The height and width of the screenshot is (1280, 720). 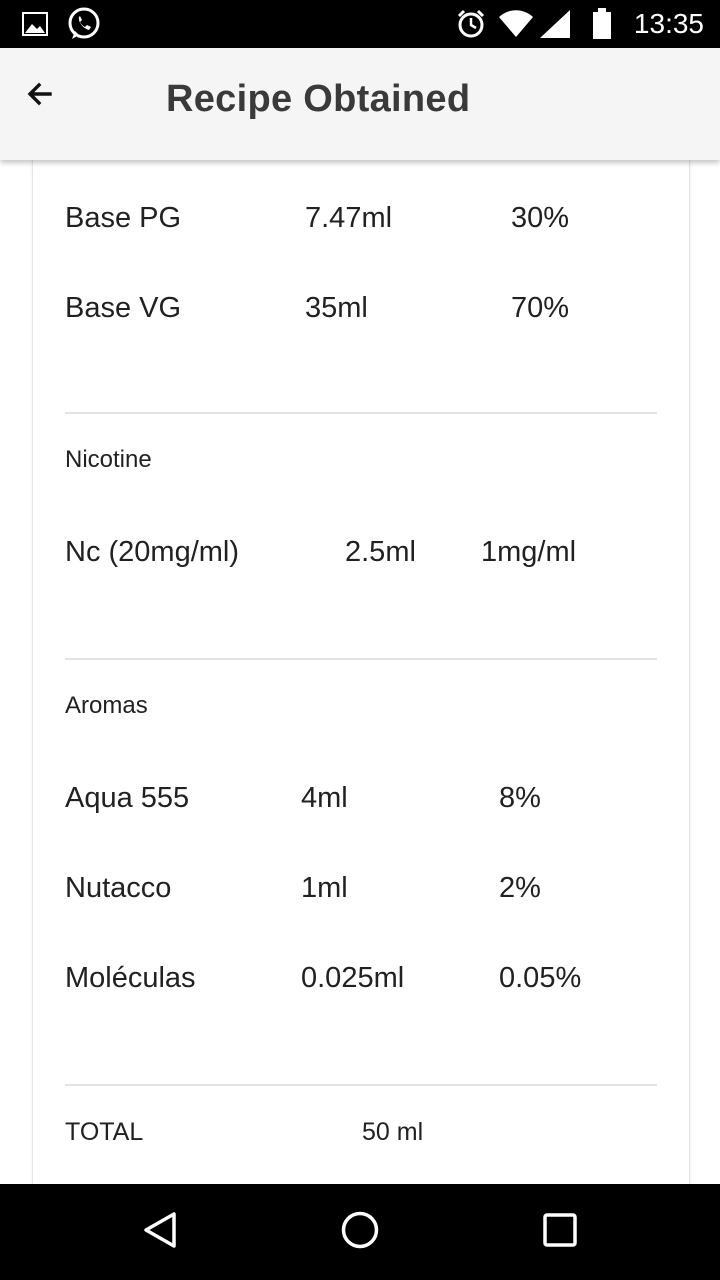 I want to click on ingredient-percent: 2%, so click(x=520, y=888).